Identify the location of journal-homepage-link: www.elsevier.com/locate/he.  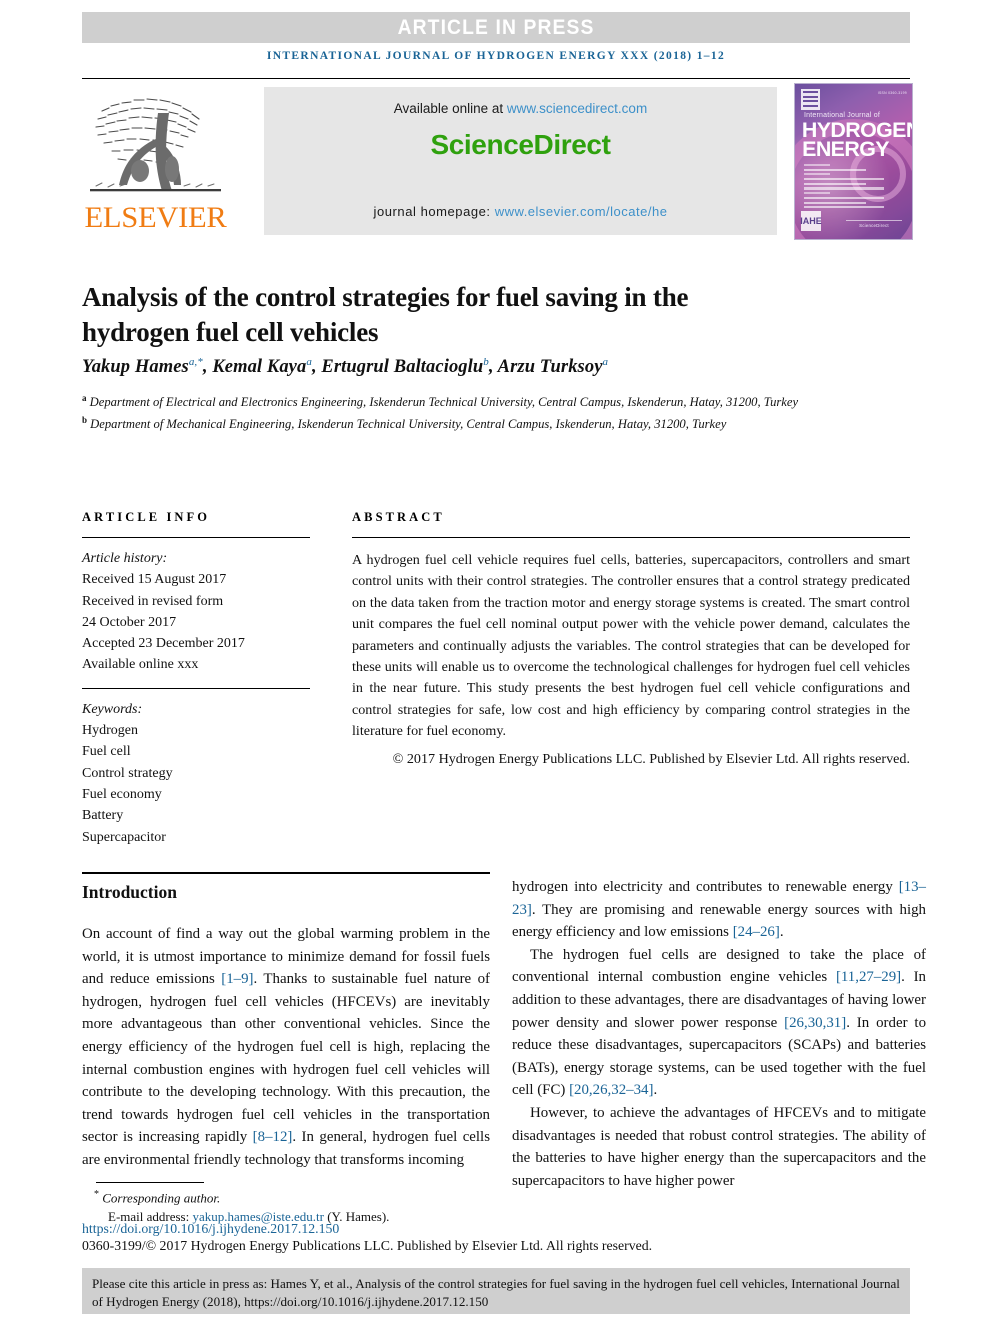
(581, 211).